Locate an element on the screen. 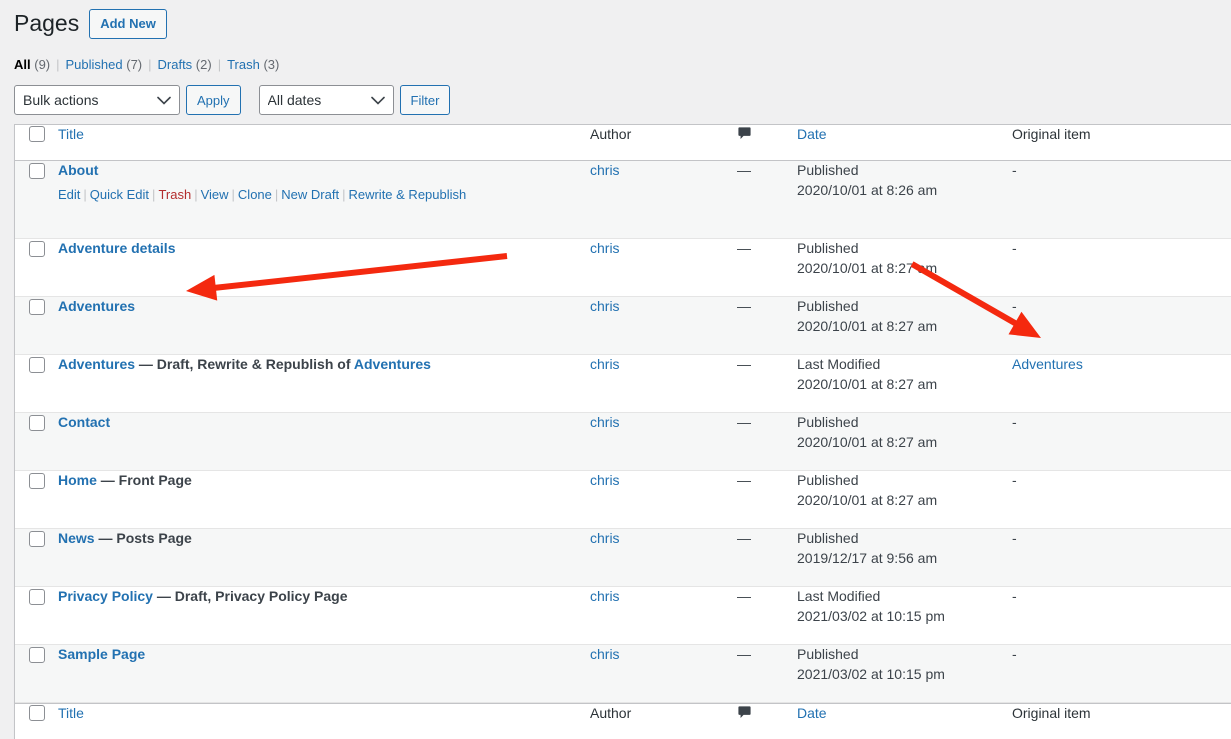 The width and height of the screenshot is (1231, 739). page-title: Pages is located at coordinates (47, 23).